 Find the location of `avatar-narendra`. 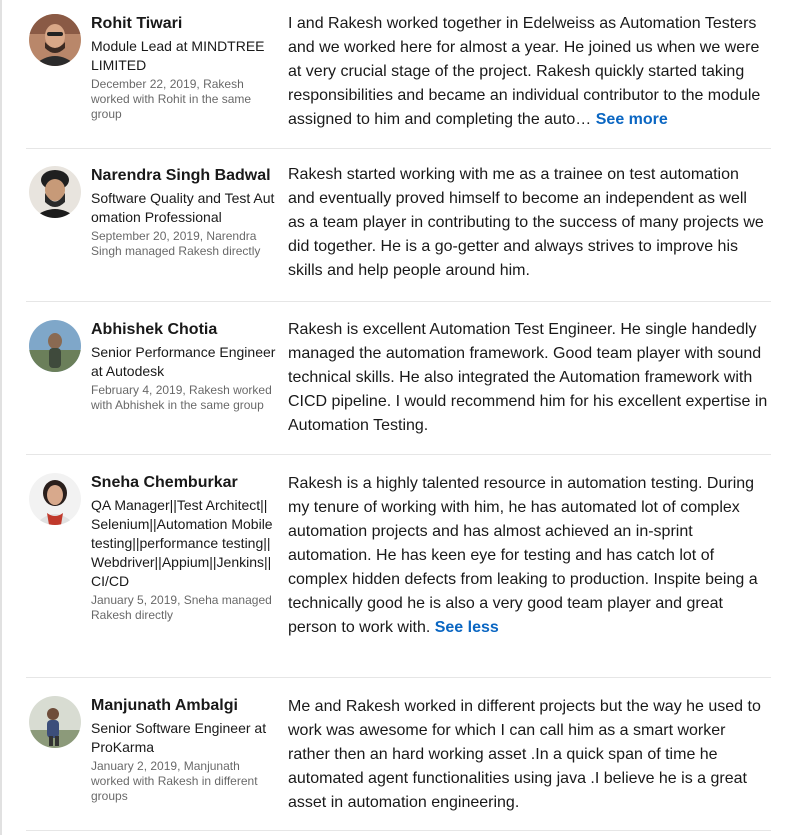

avatar-narendra is located at coordinates (55, 192).